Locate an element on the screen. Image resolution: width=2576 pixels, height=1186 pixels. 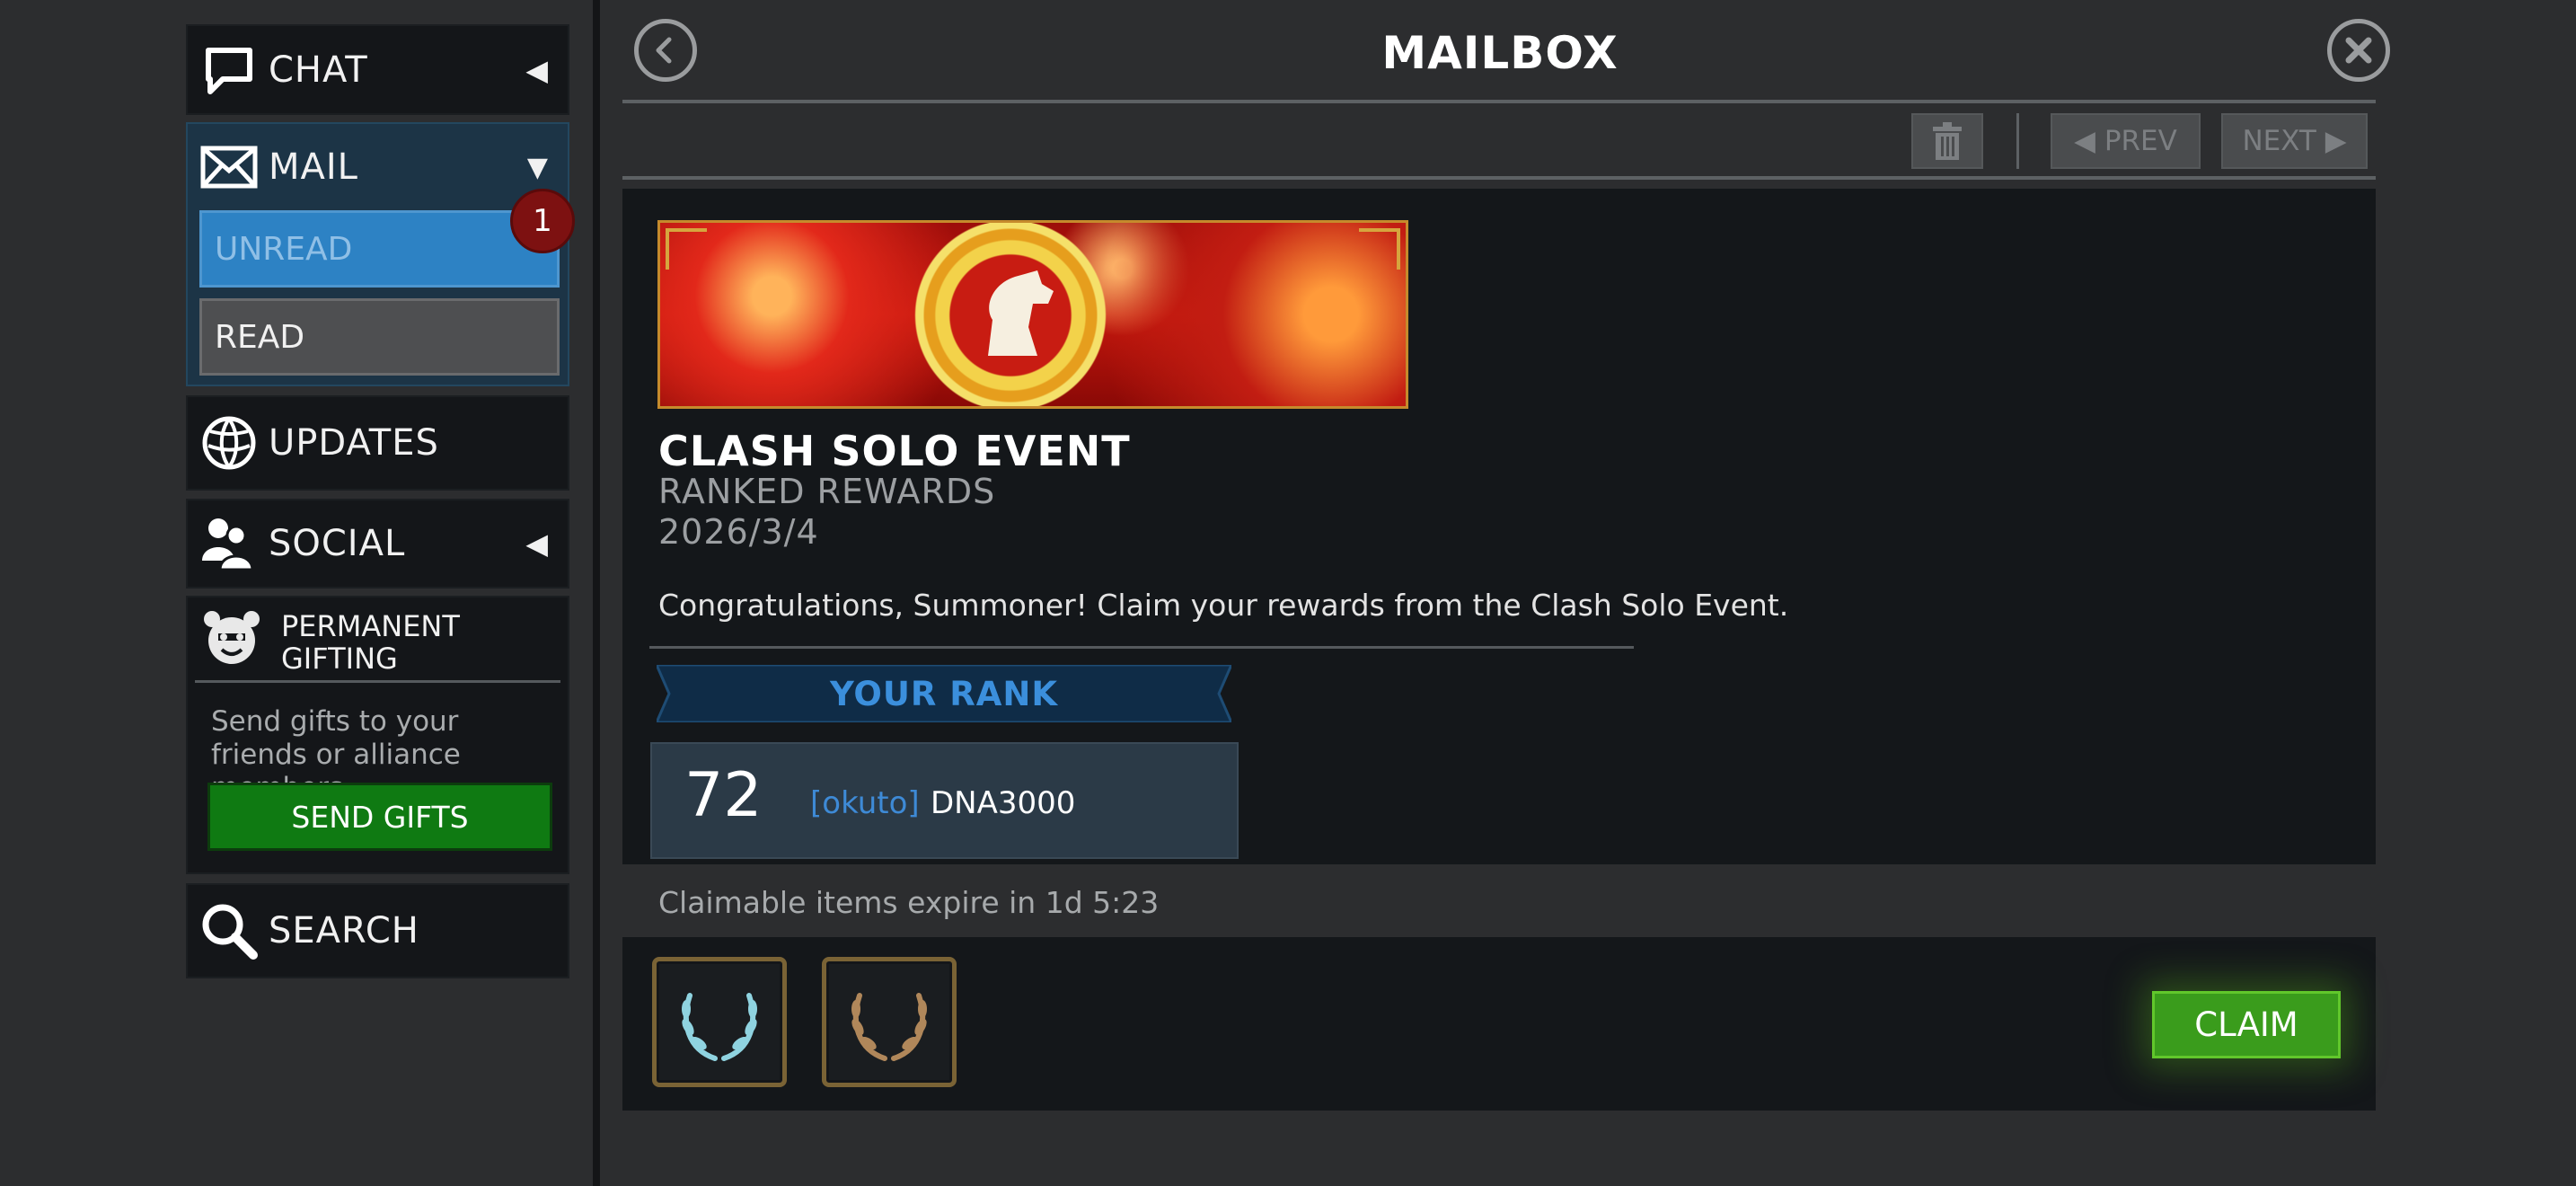
back-button is located at coordinates (665, 50).